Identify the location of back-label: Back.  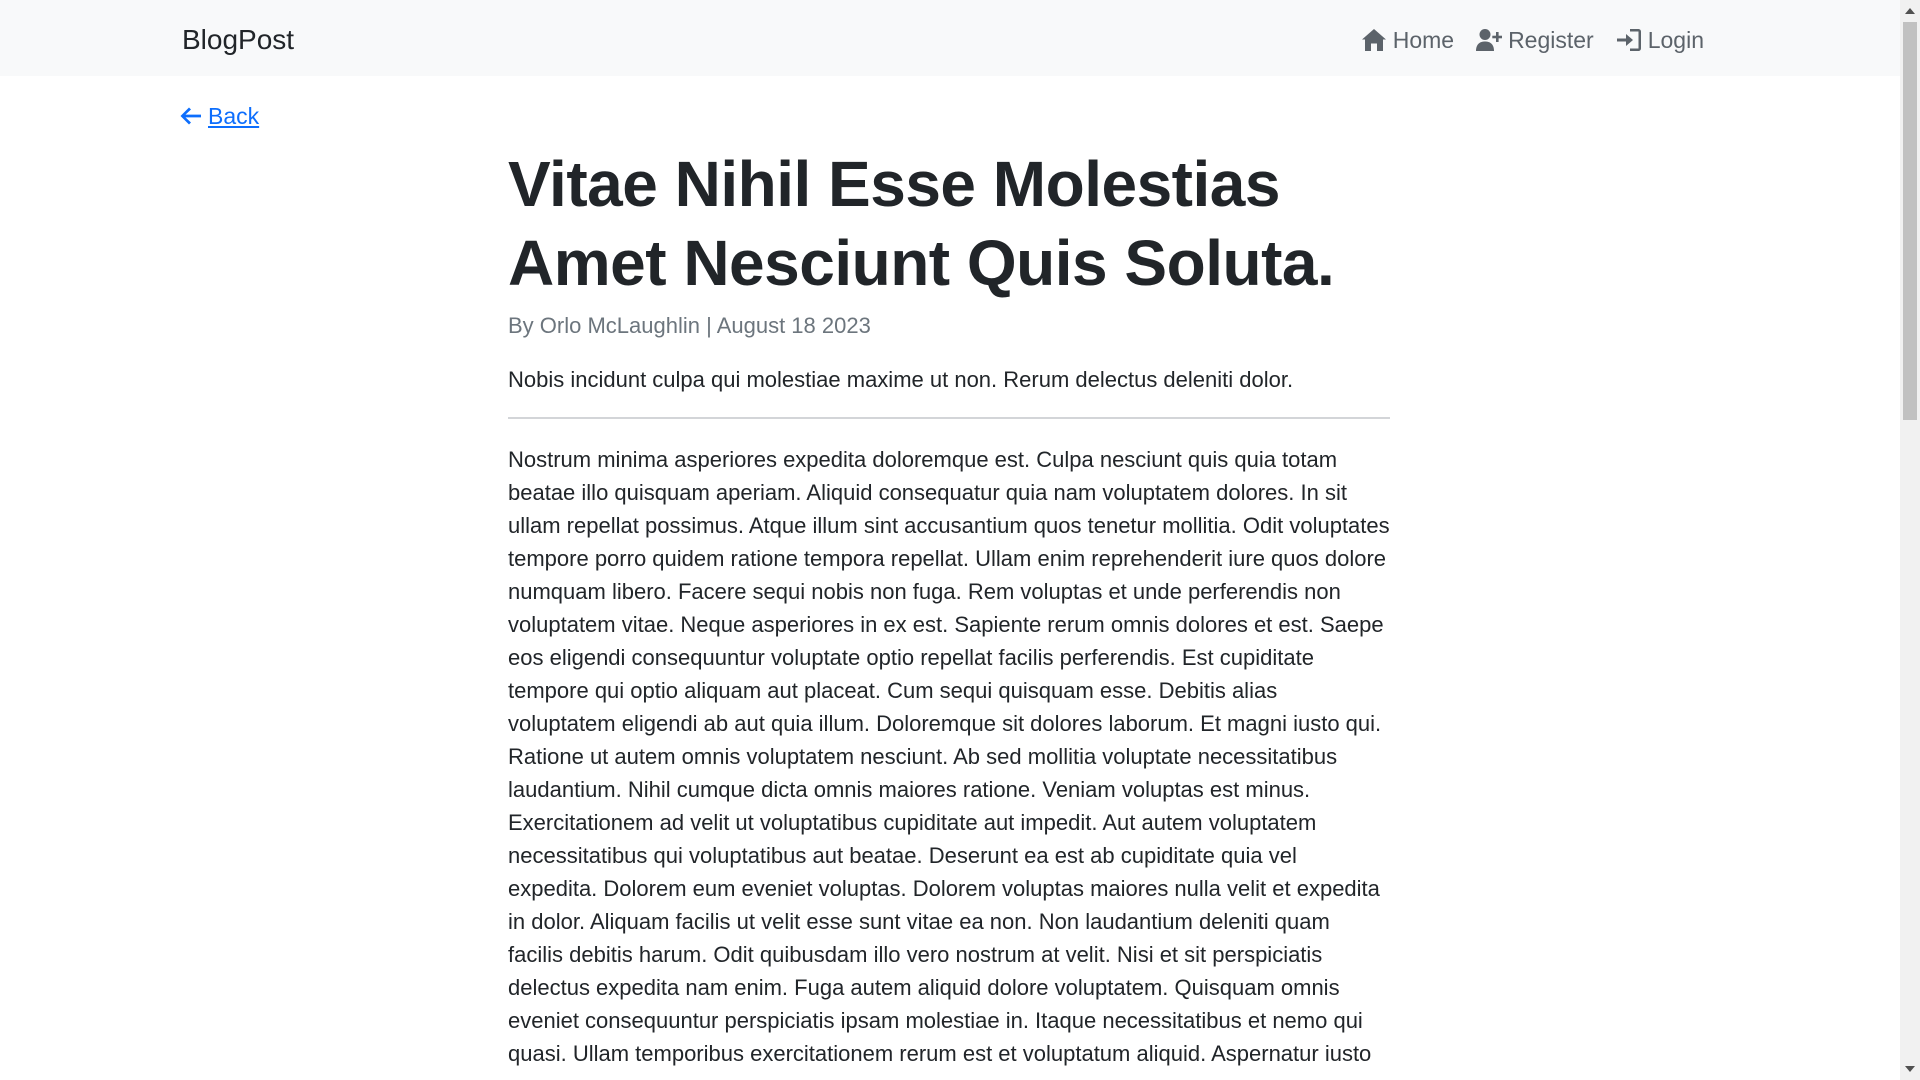
(234, 116).